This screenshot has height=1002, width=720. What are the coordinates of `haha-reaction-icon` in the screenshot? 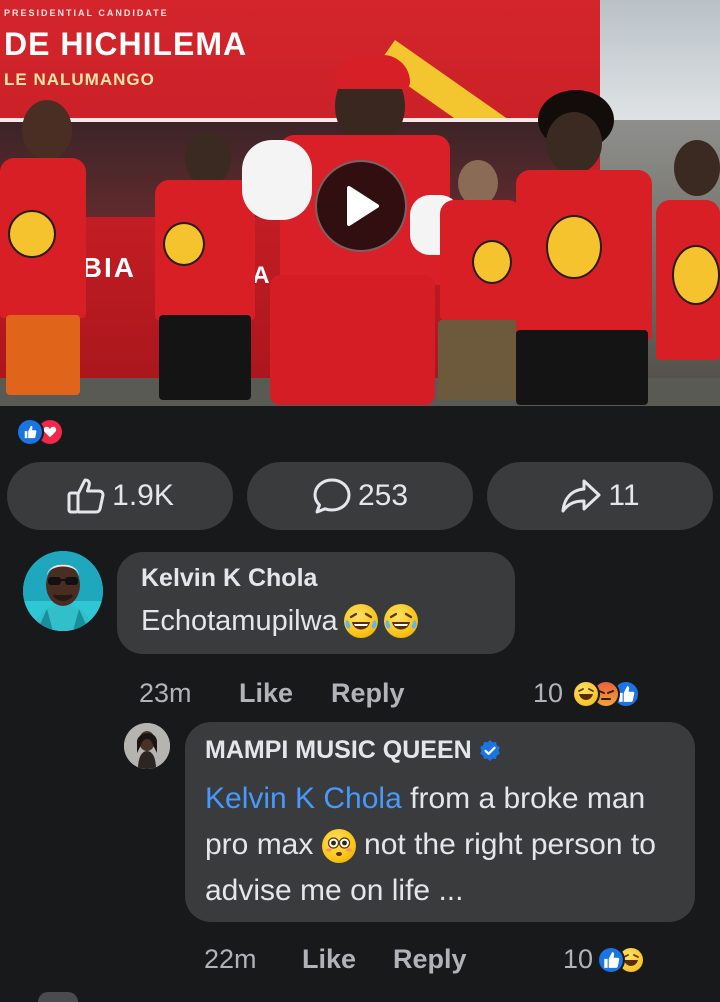 It's located at (586, 694).